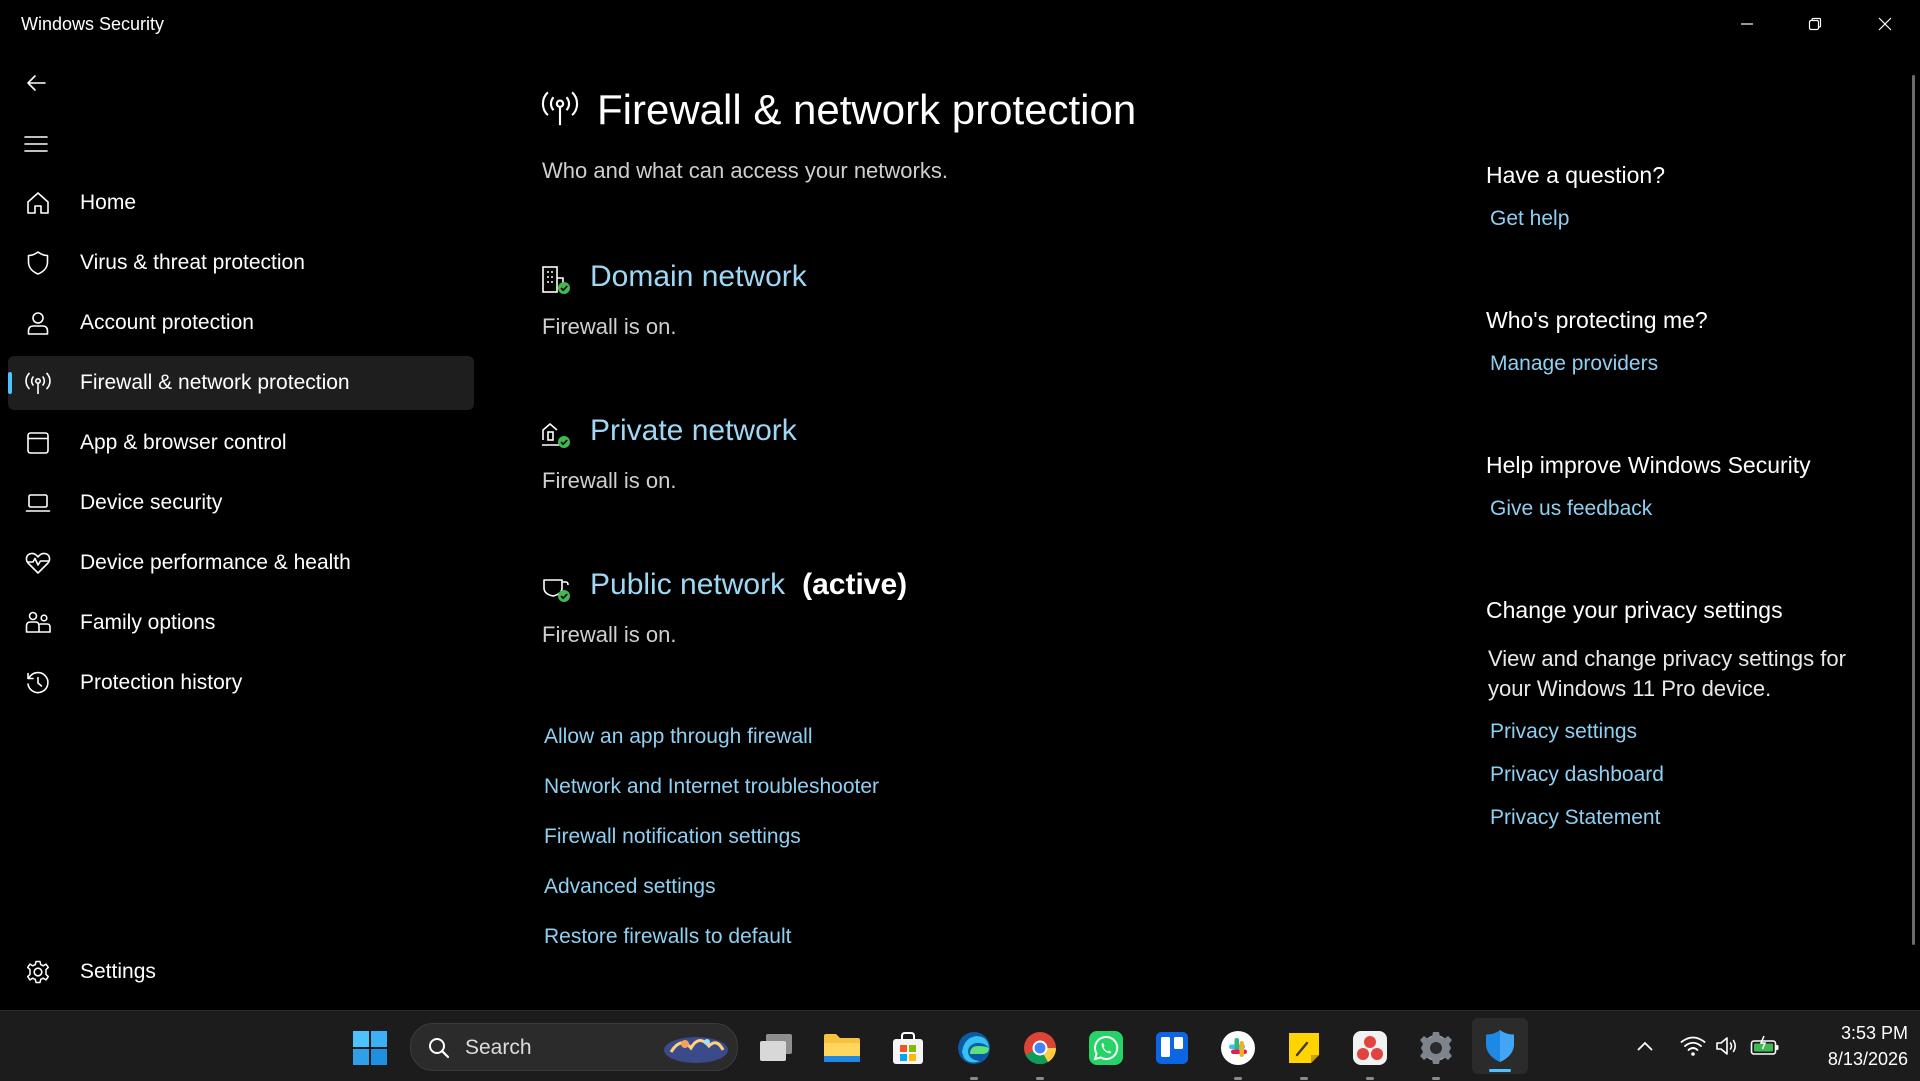 The width and height of the screenshot is (1920, 1081). Describe the element at coordinates (745, 170) in the screenshot. I see `page-subtitle: Who and what can access your networks.` at that location.